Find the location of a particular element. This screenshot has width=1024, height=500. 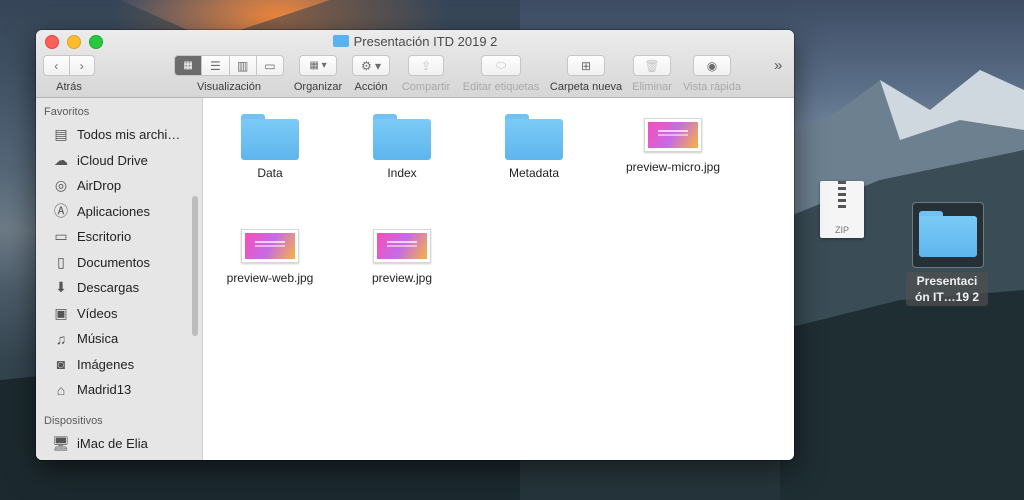

sidebar-item-label: Documentos is located at coordinates (113, 262).